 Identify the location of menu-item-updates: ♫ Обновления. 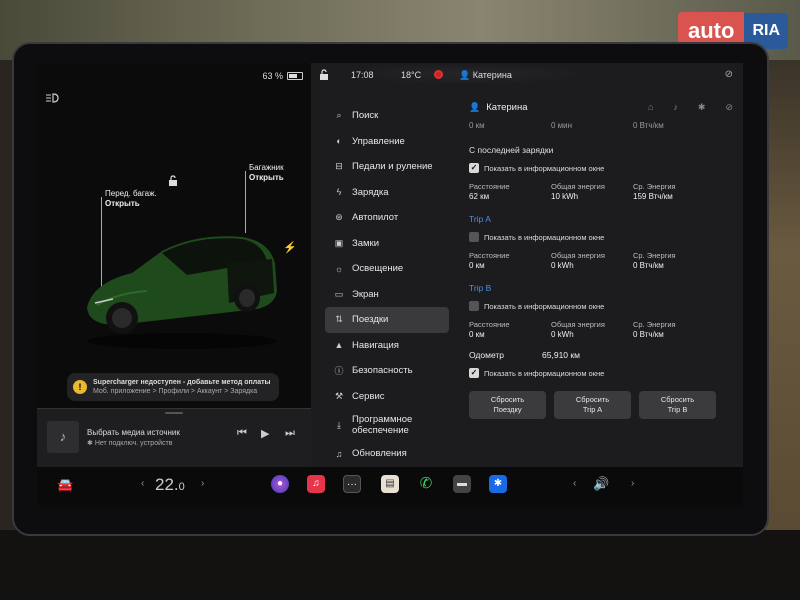
(387, 454).